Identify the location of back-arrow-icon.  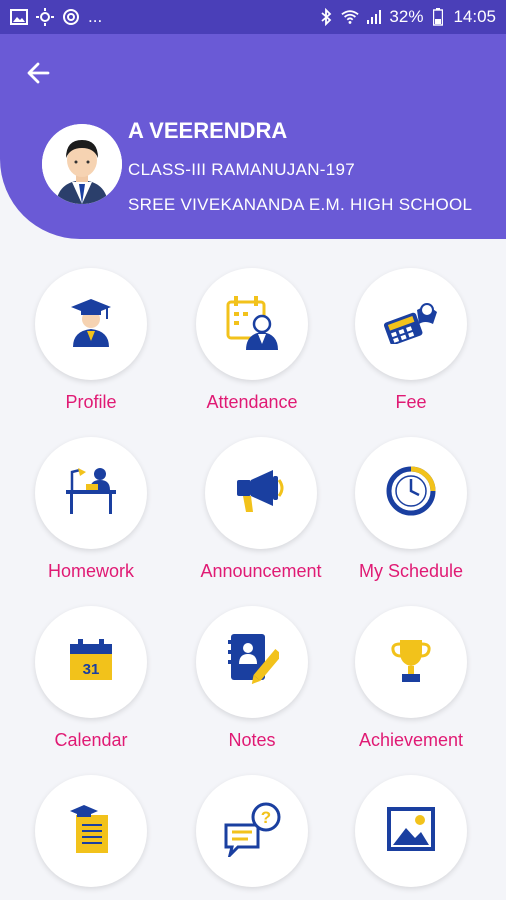
(39, 73).